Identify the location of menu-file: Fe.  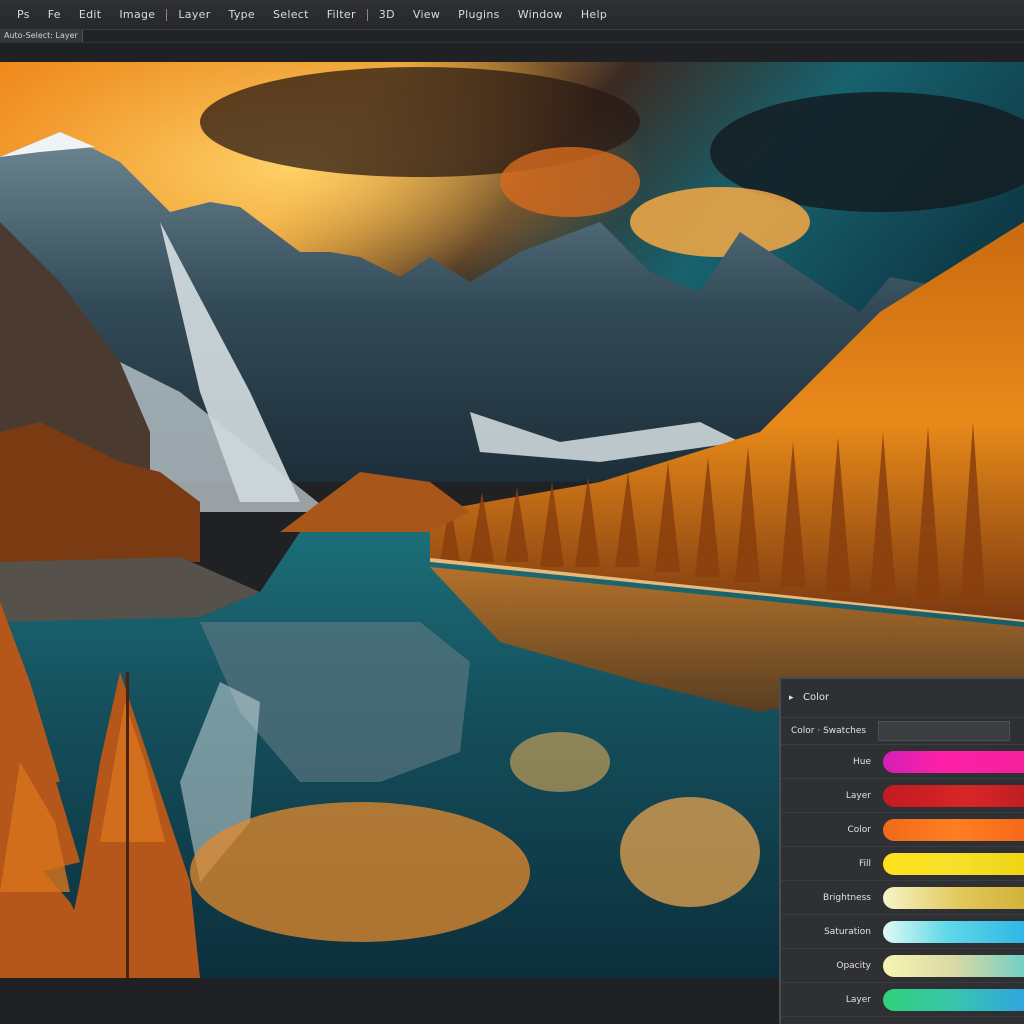
(54, 15).